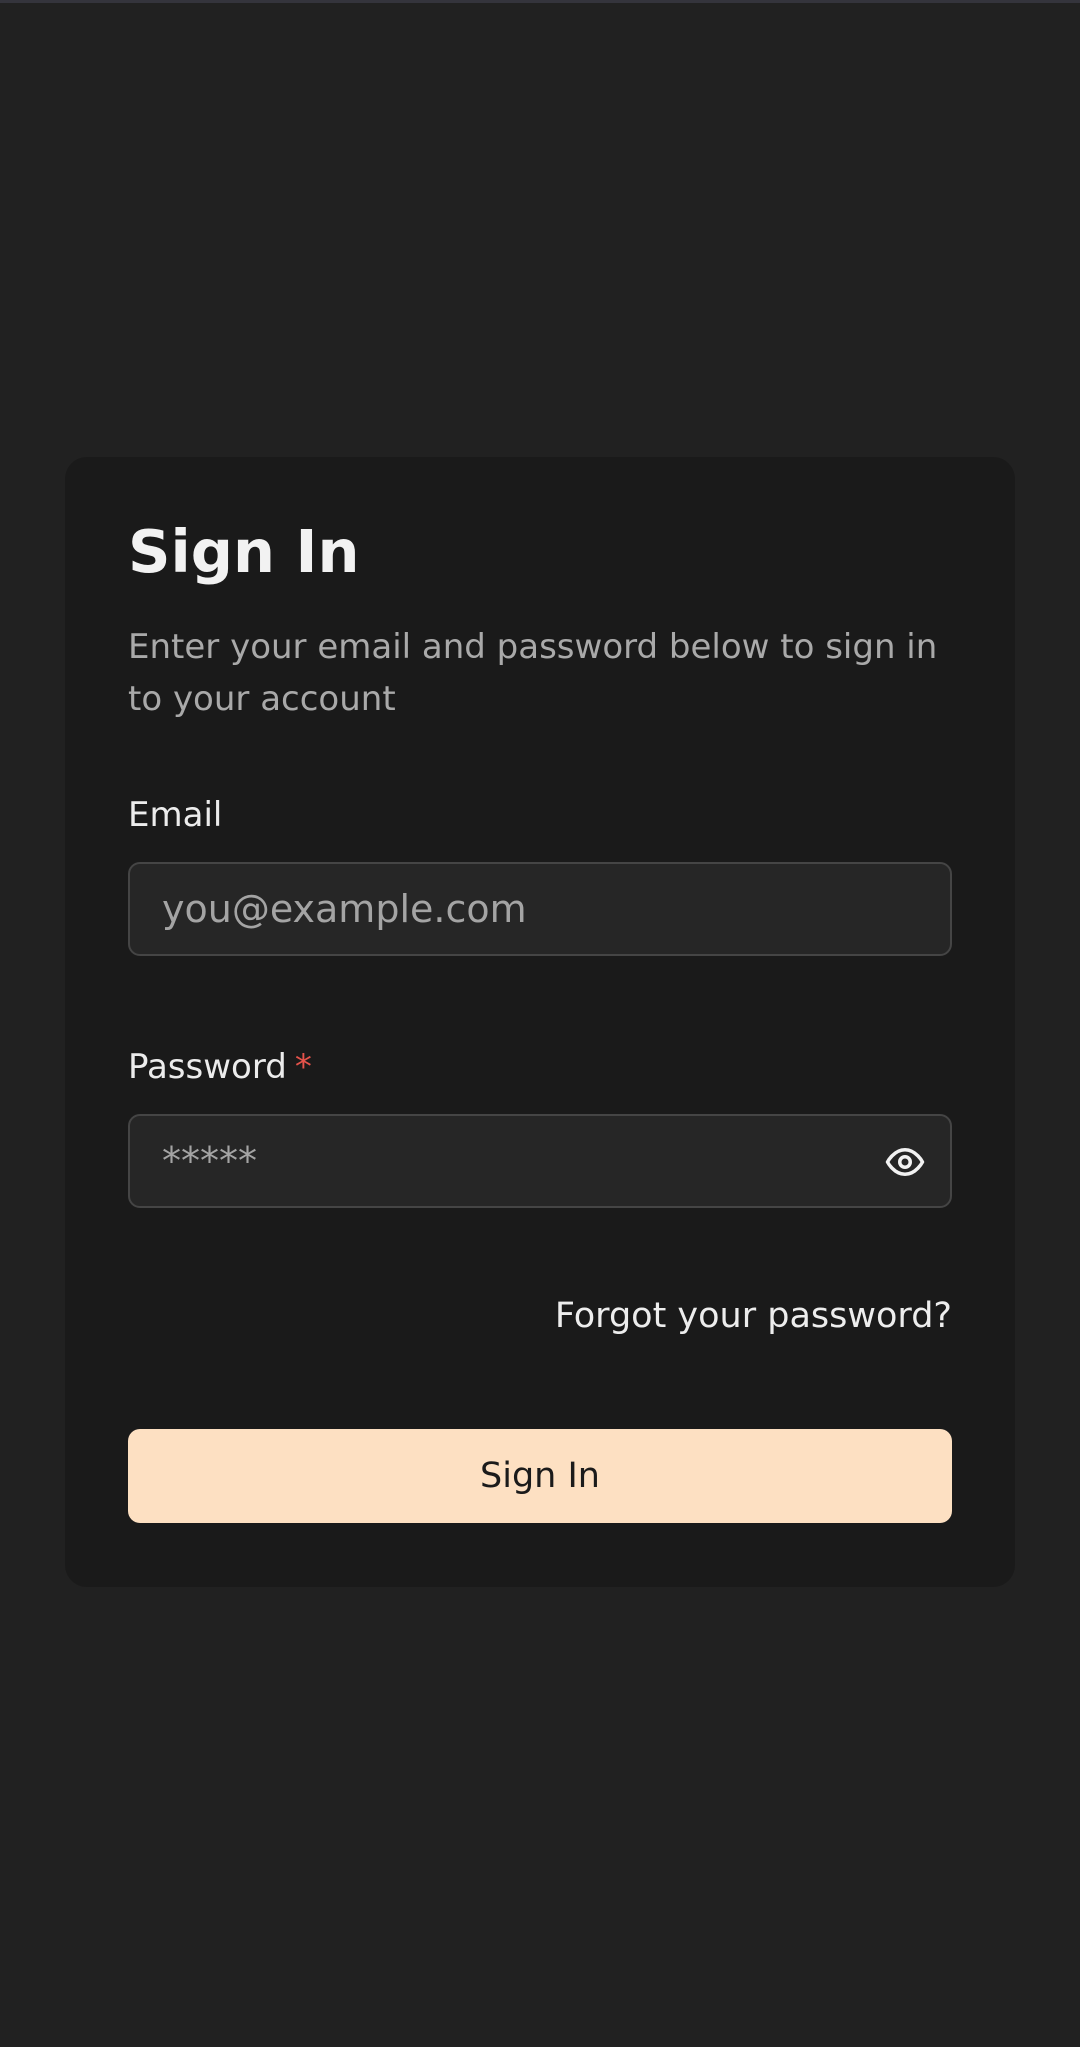 The image size is (1080, 2047). I want to click on password-label: Password *, so click(220, 1067).